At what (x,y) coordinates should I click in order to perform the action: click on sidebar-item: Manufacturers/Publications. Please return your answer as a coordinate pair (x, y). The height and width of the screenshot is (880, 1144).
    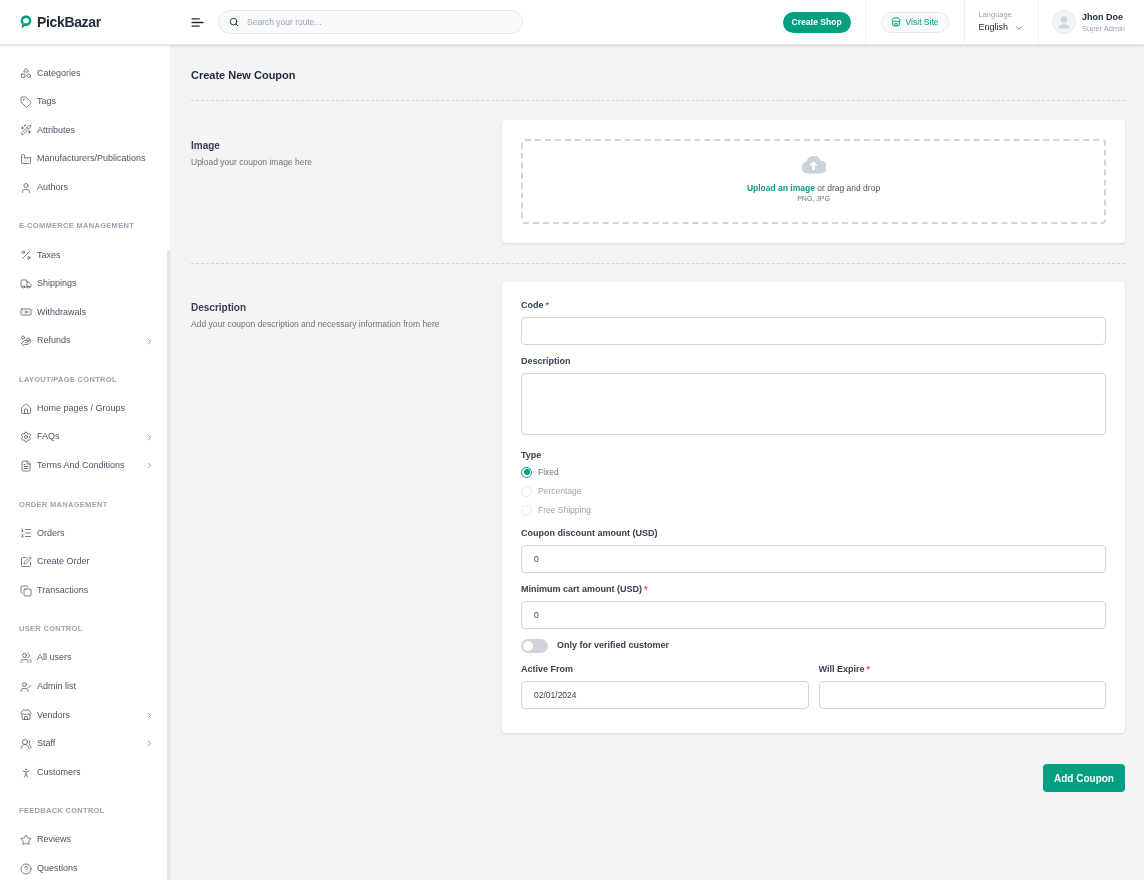
    Looking at the image, I should click on (85, 159).